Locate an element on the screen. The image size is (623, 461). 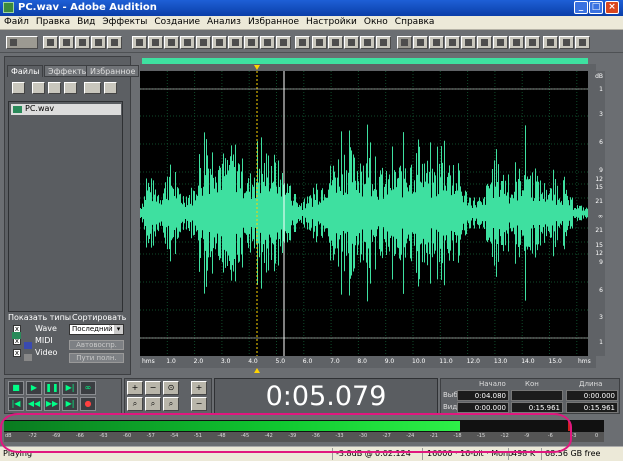
play-icon is located at coordinates (436, 42).